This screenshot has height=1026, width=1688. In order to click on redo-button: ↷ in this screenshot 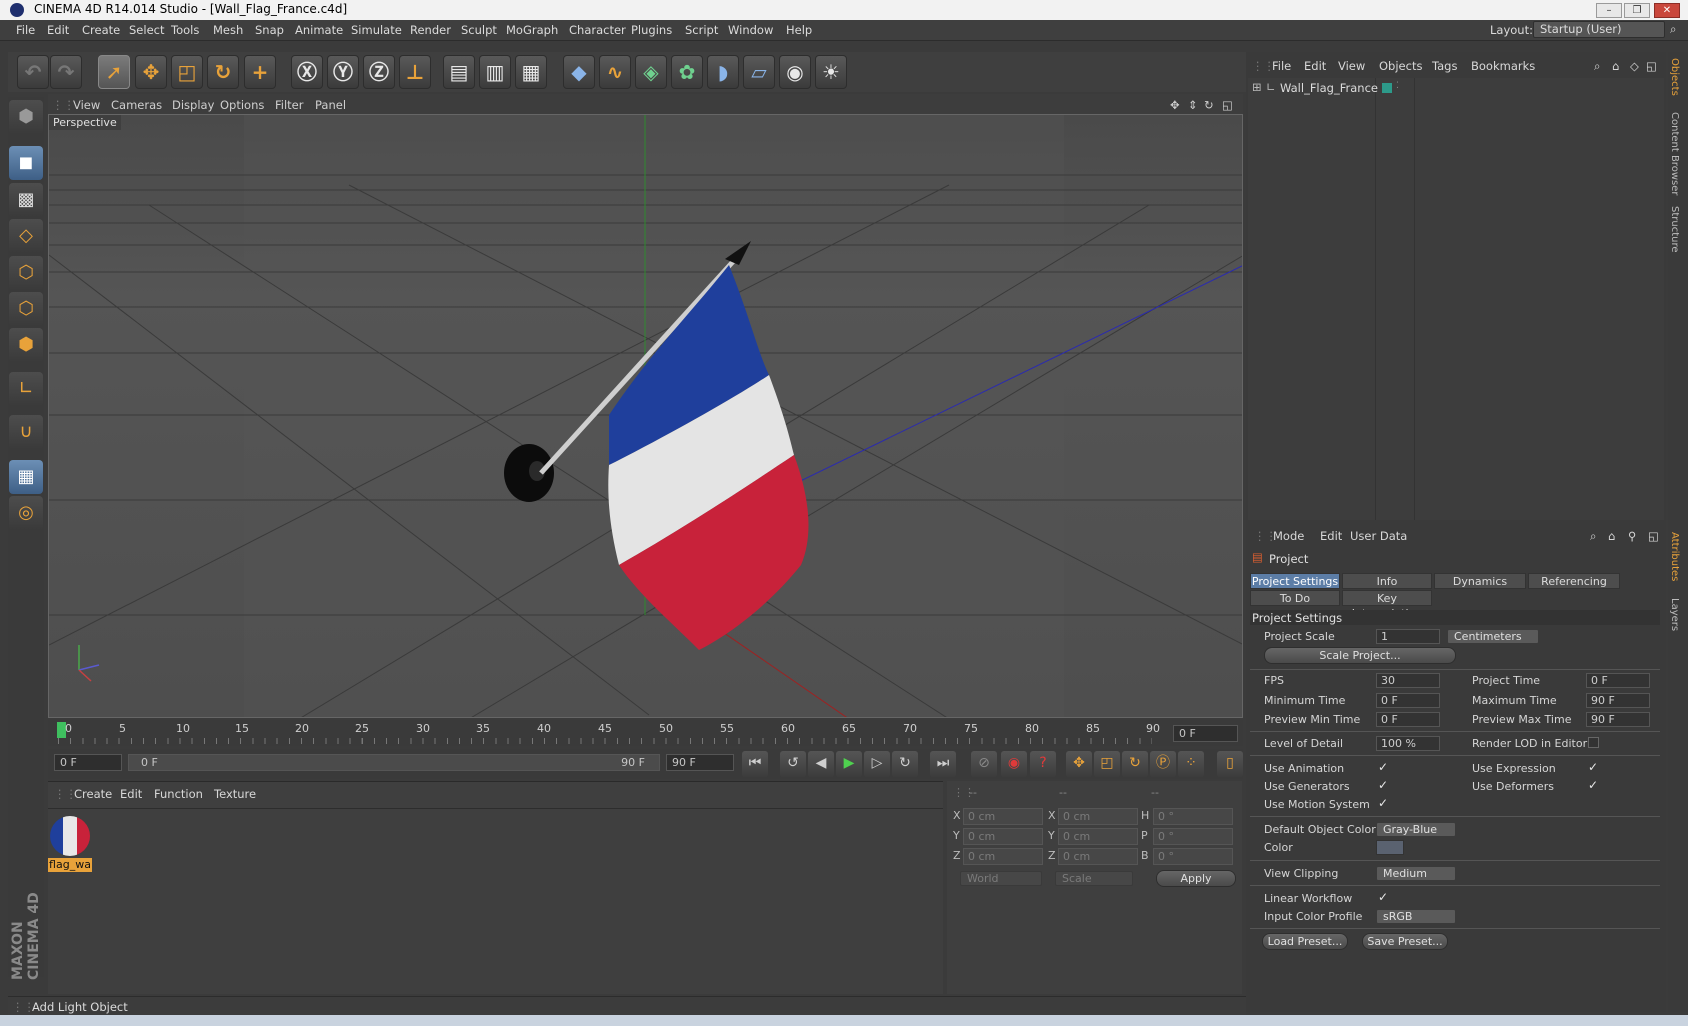, I will do `click(66, 72)`.